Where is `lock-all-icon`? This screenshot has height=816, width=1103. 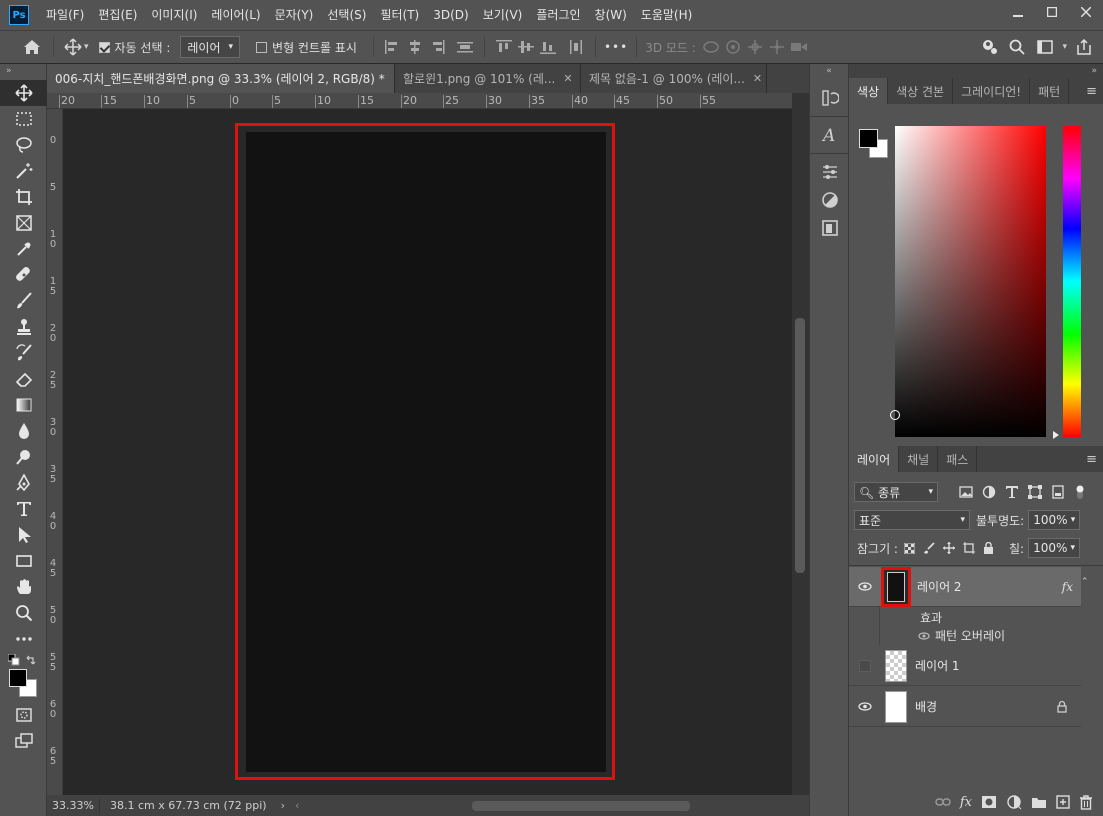 lock-all-icon is located at coordinates (988, 548).